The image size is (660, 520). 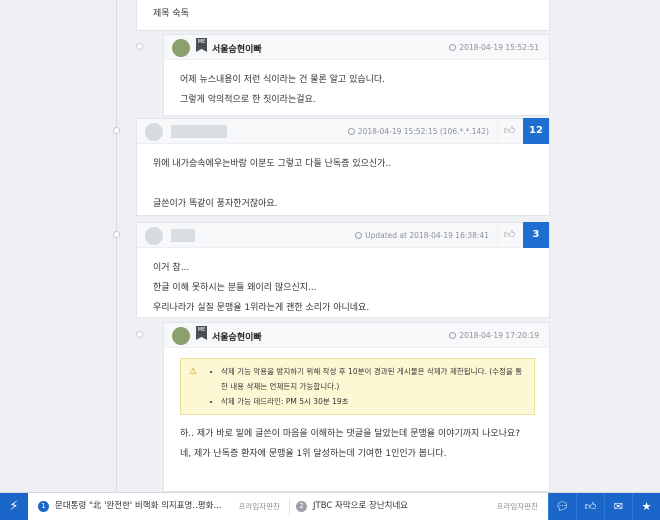 What do you see at coordinates (283, 80) in the screenshot?
I see `comment-body-line: 어제 뉴스내용이 저런 식이라는 건 물론 알고 있습니다.` at bounding box center [283, 80].